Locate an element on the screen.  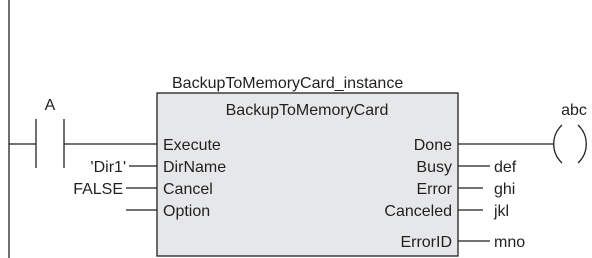
dirname-value: 'Dir1' is located at coordinates (108, 167).